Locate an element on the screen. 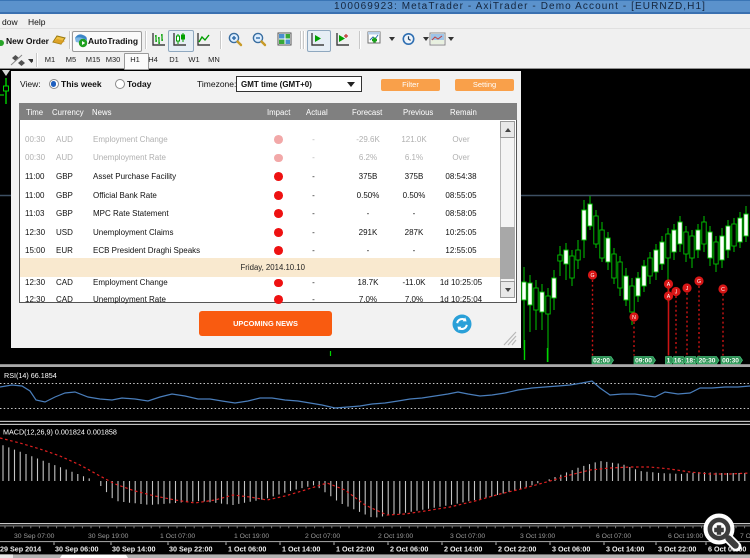 The width and height of the screenshot is (750, 558). svg-text: 1 Oct 06:00 is located at coordinates (247, 549).